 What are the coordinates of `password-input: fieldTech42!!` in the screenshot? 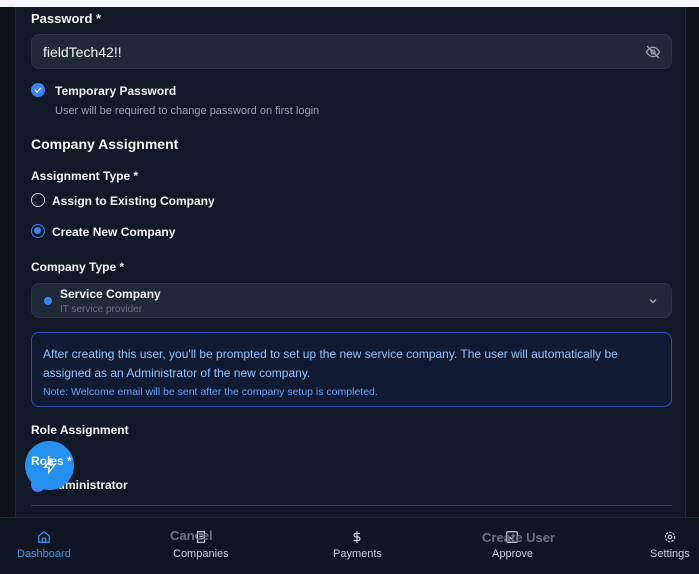 It's located at (351, 51).